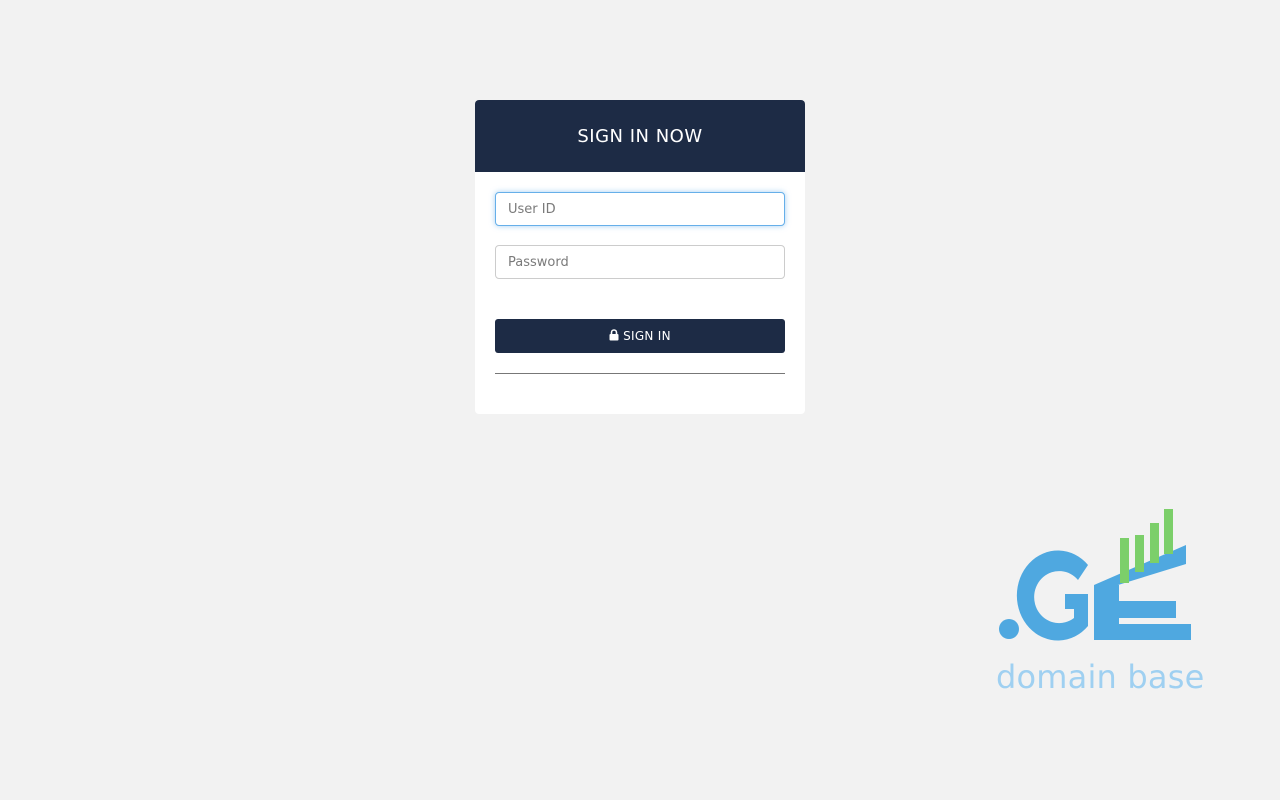 This screenshot has height=800, width=1280. I want to click on login-title: SIGN IN NOW, so click(640, 136).